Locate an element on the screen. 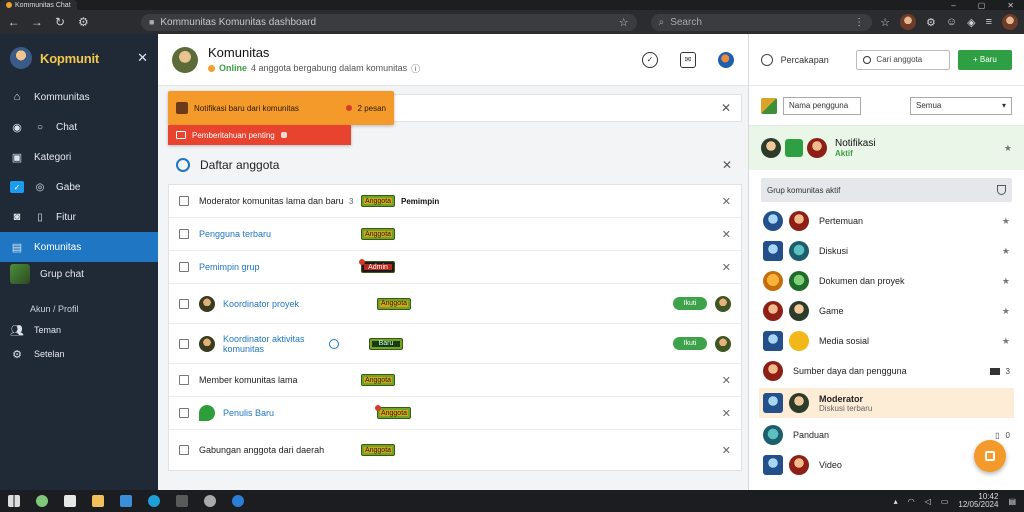 This screenshot has height=512, width=1024. table-row: Member komunitas lama Anggota ✕ is located at coordinates (455, 380).